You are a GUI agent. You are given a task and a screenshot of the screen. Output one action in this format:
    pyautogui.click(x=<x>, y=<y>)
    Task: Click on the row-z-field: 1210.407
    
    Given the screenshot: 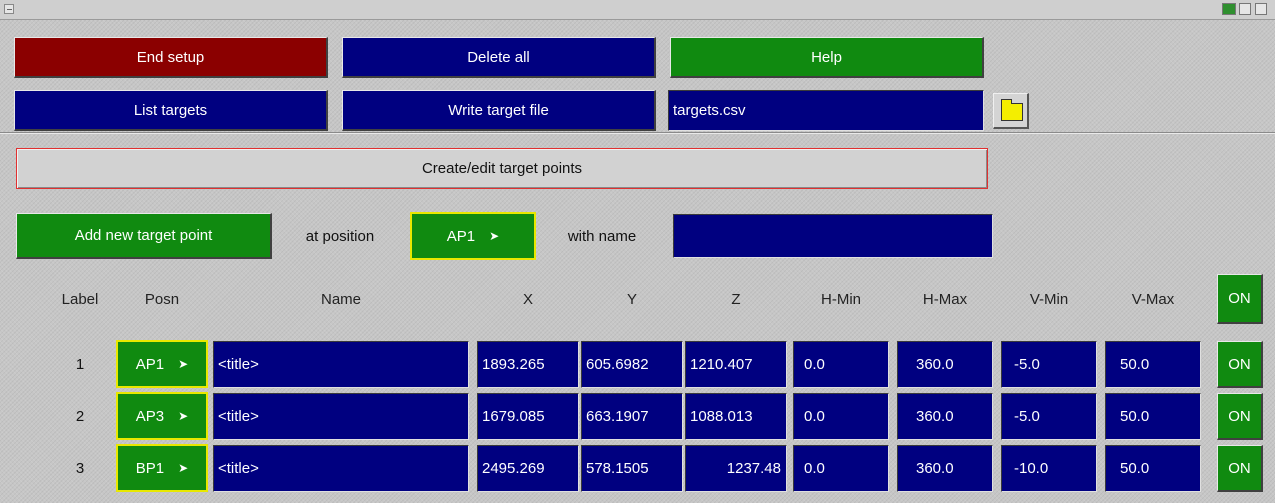 What is the action you would take?
    pyautogui.click(x=736, y=364)
    